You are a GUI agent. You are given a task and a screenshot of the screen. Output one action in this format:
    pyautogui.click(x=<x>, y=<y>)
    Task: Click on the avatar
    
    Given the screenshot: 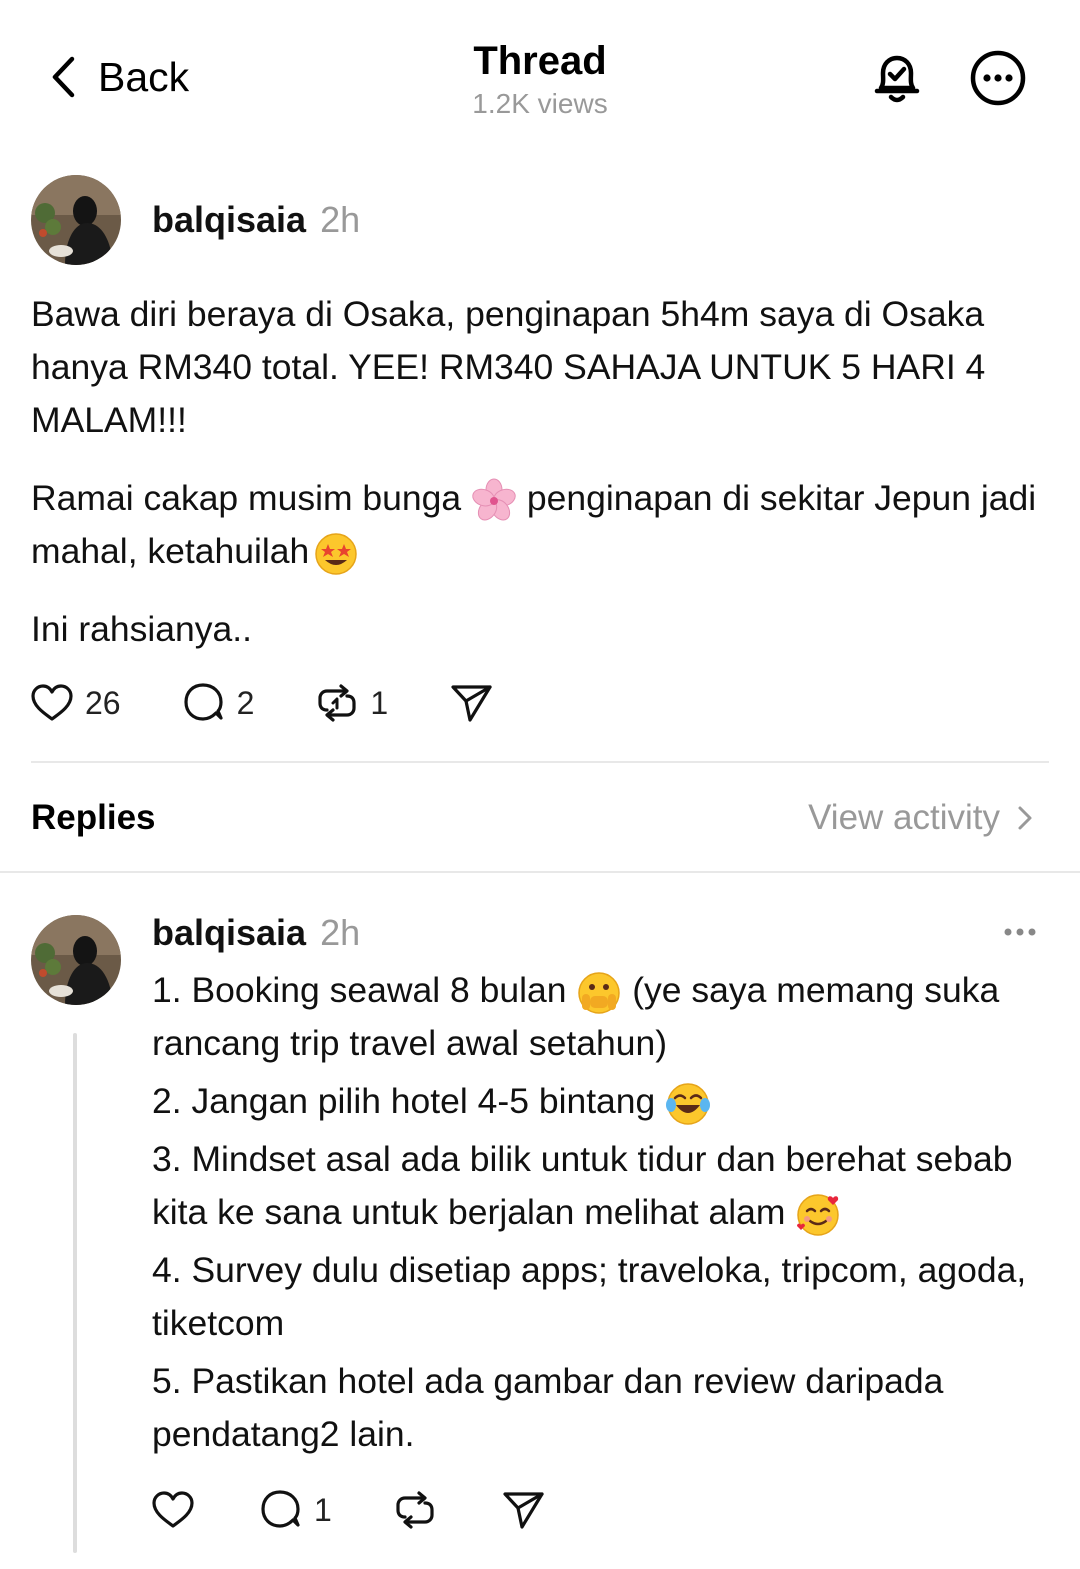 What is the action you would take?
    pyautogui.click(x=76, y=220)
    